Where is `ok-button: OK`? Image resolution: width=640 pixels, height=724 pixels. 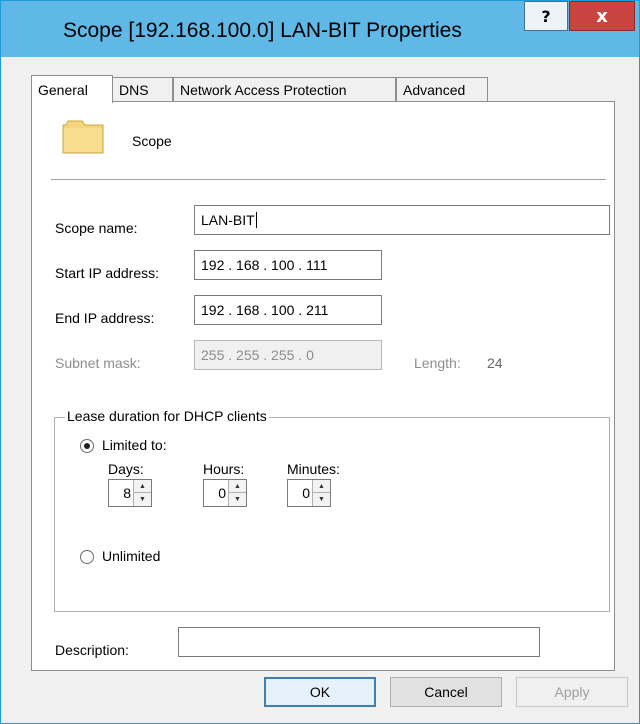 ok-button: OK is located at coordinates (320, 692).